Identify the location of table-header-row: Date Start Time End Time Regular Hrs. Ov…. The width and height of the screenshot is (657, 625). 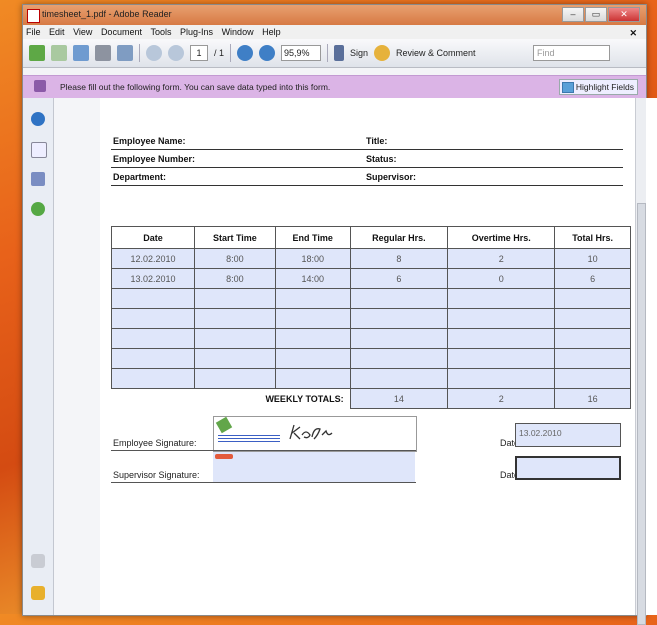
(371, 237).